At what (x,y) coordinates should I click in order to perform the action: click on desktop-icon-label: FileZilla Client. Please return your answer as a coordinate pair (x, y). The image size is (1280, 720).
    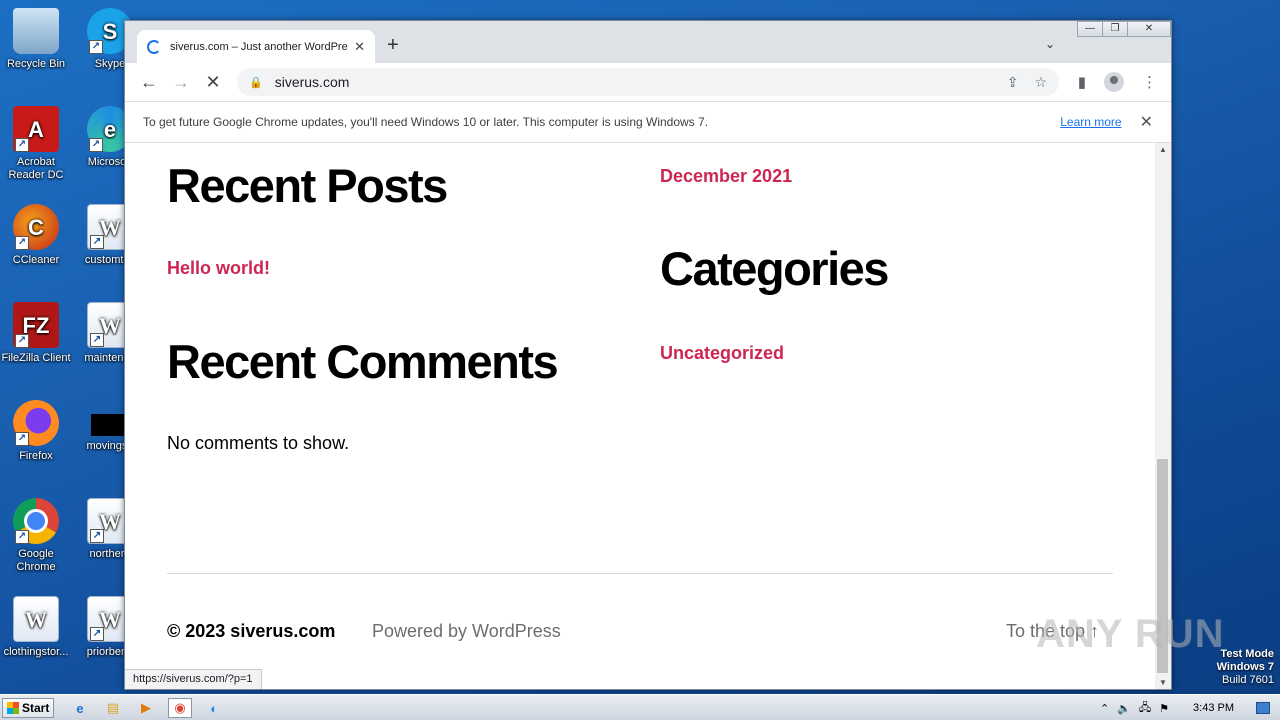
    Looking at the image, I should click on (36, 358).